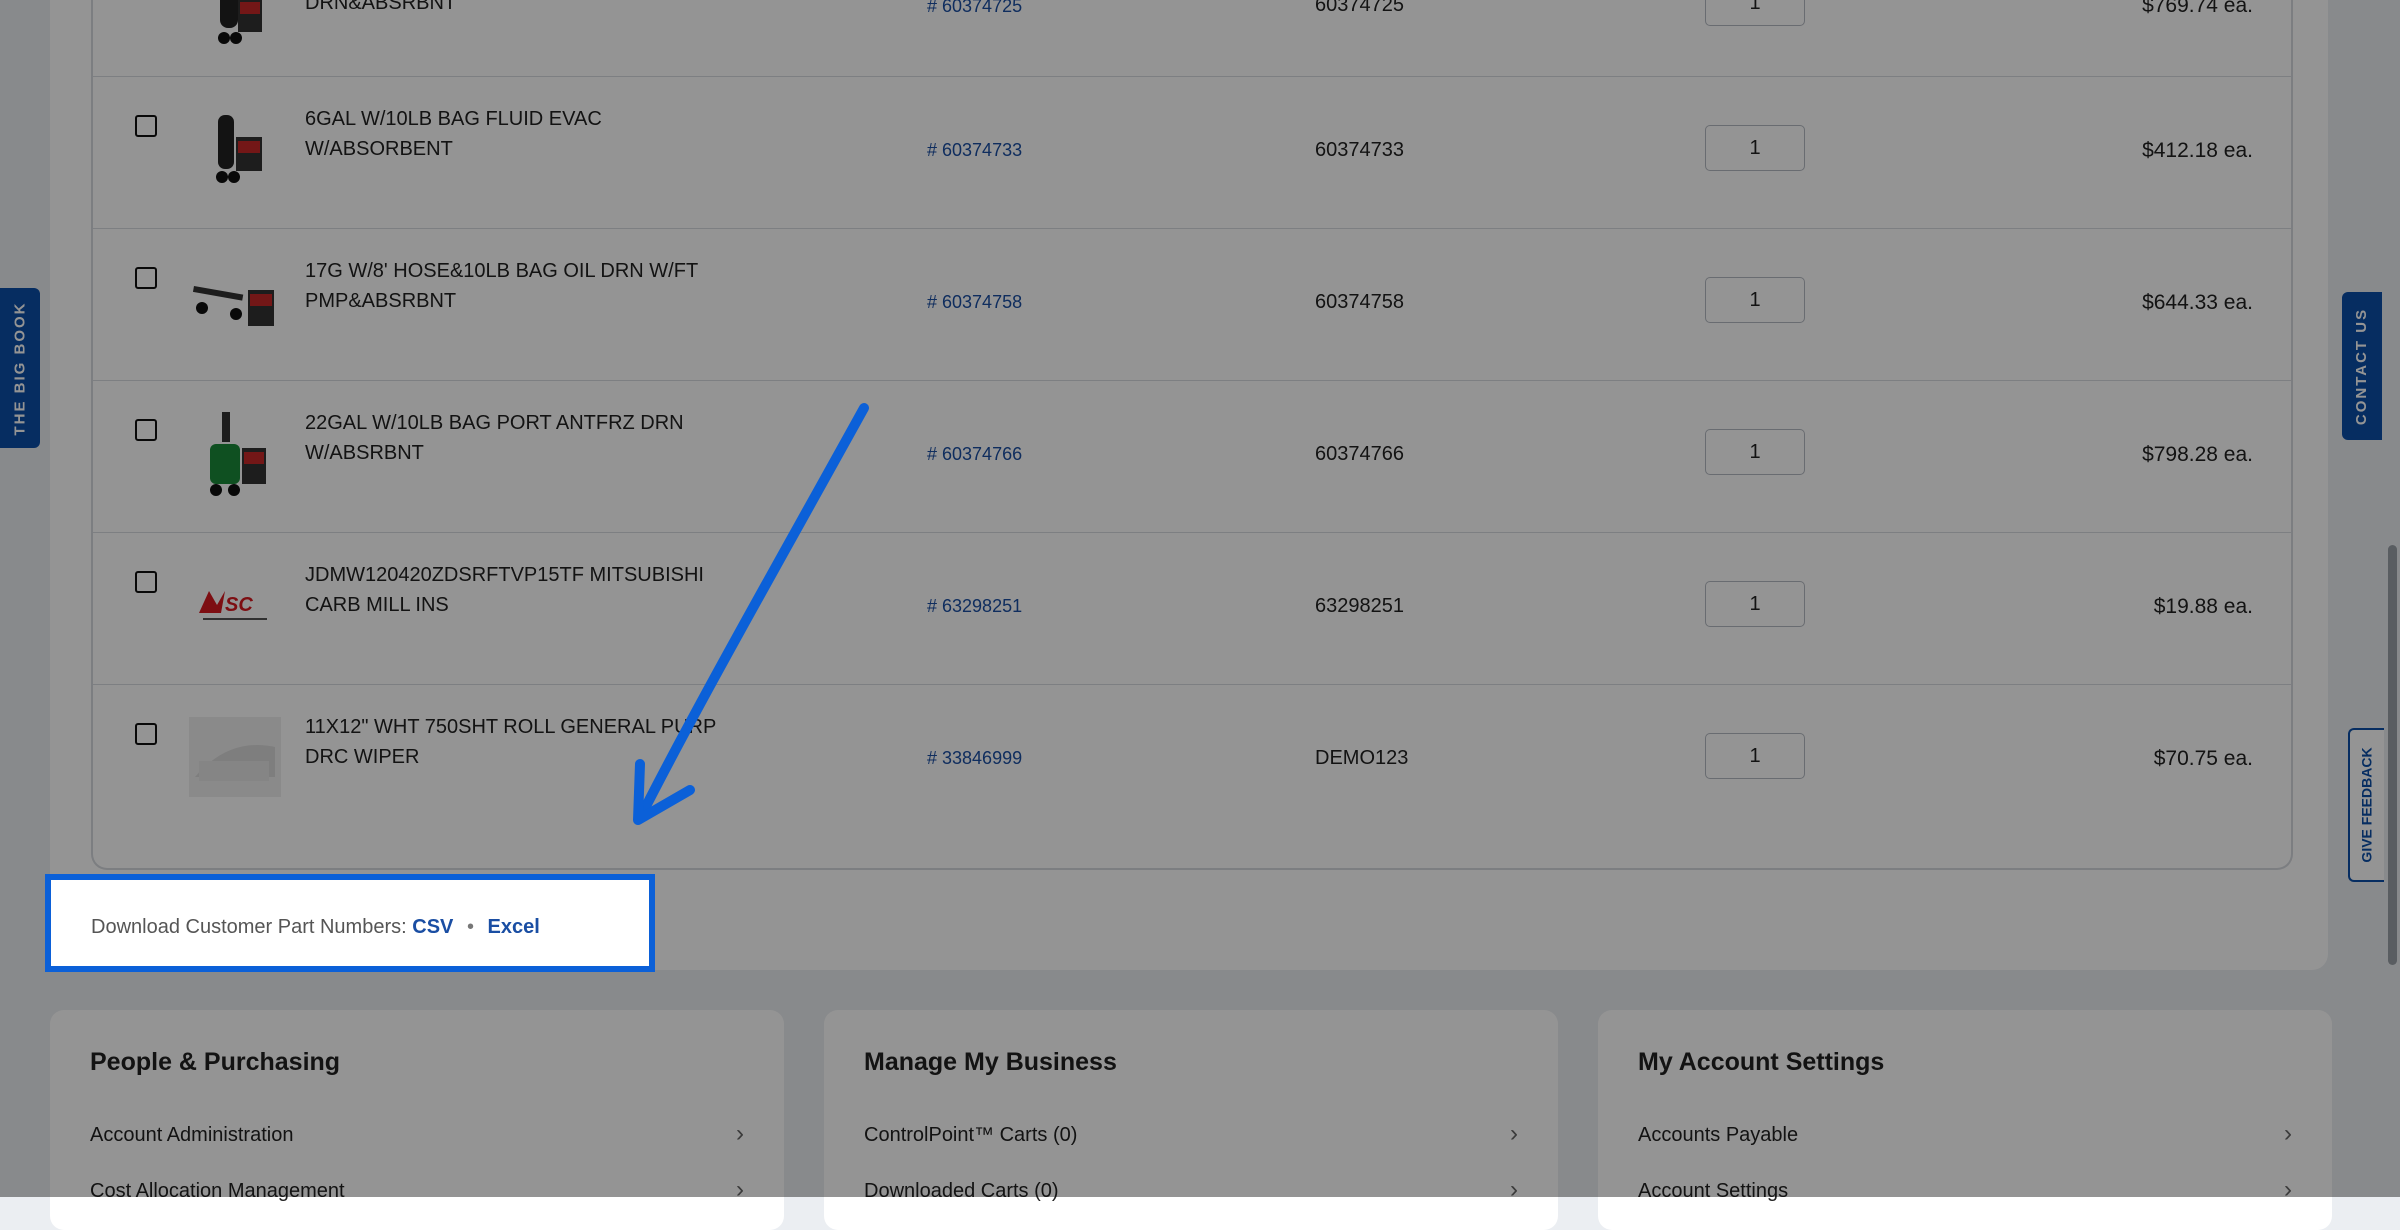  I want to click on account-settings-link: Account Settings, so click(1713, 1191).